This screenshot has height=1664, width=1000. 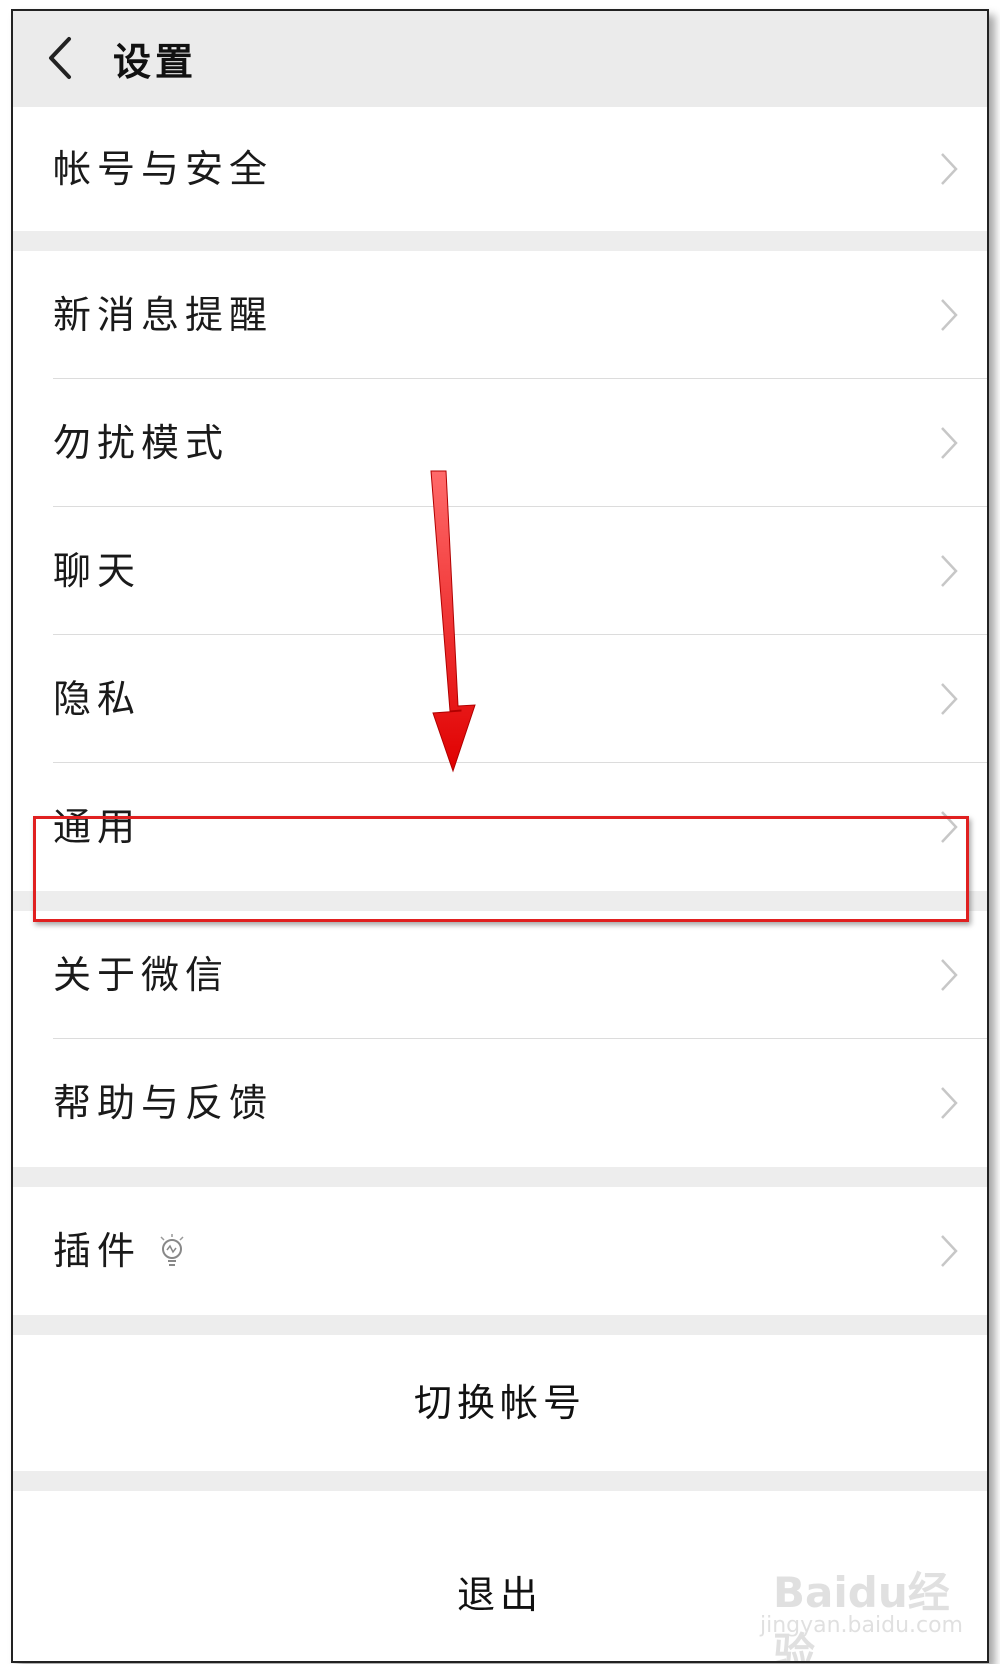 I want to click on watermark-url: jingyan.baidu.com, so click(x=861, y=1625).